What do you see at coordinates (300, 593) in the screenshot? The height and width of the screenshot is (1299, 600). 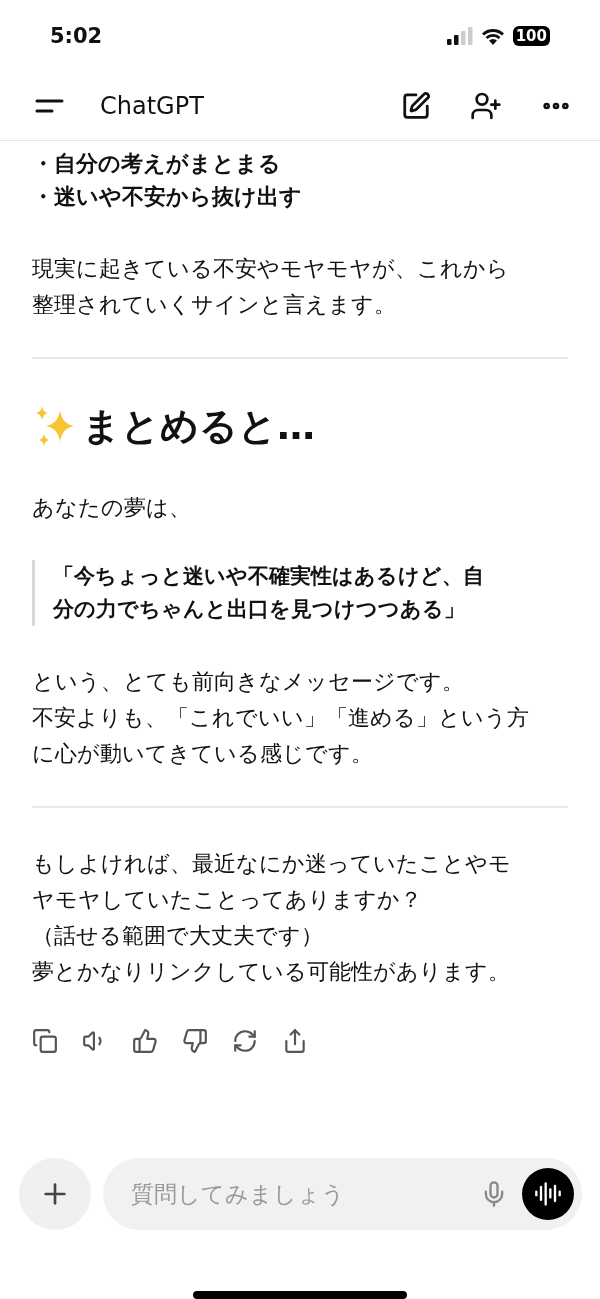 I see `quote: 「今ちょっと迷いや不確実性はあるけど、自 分の力でちゃんと出口を見つけつつある」` at bounding box center [300, 593].